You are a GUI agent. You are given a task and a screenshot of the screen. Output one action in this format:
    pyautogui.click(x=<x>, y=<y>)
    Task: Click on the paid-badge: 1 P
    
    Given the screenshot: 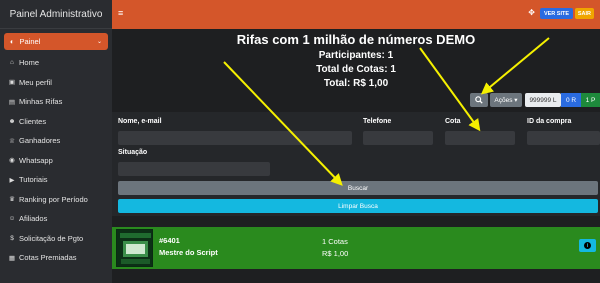 What is the action you would take?
    pyautogui.click(x=590, y=100)
    